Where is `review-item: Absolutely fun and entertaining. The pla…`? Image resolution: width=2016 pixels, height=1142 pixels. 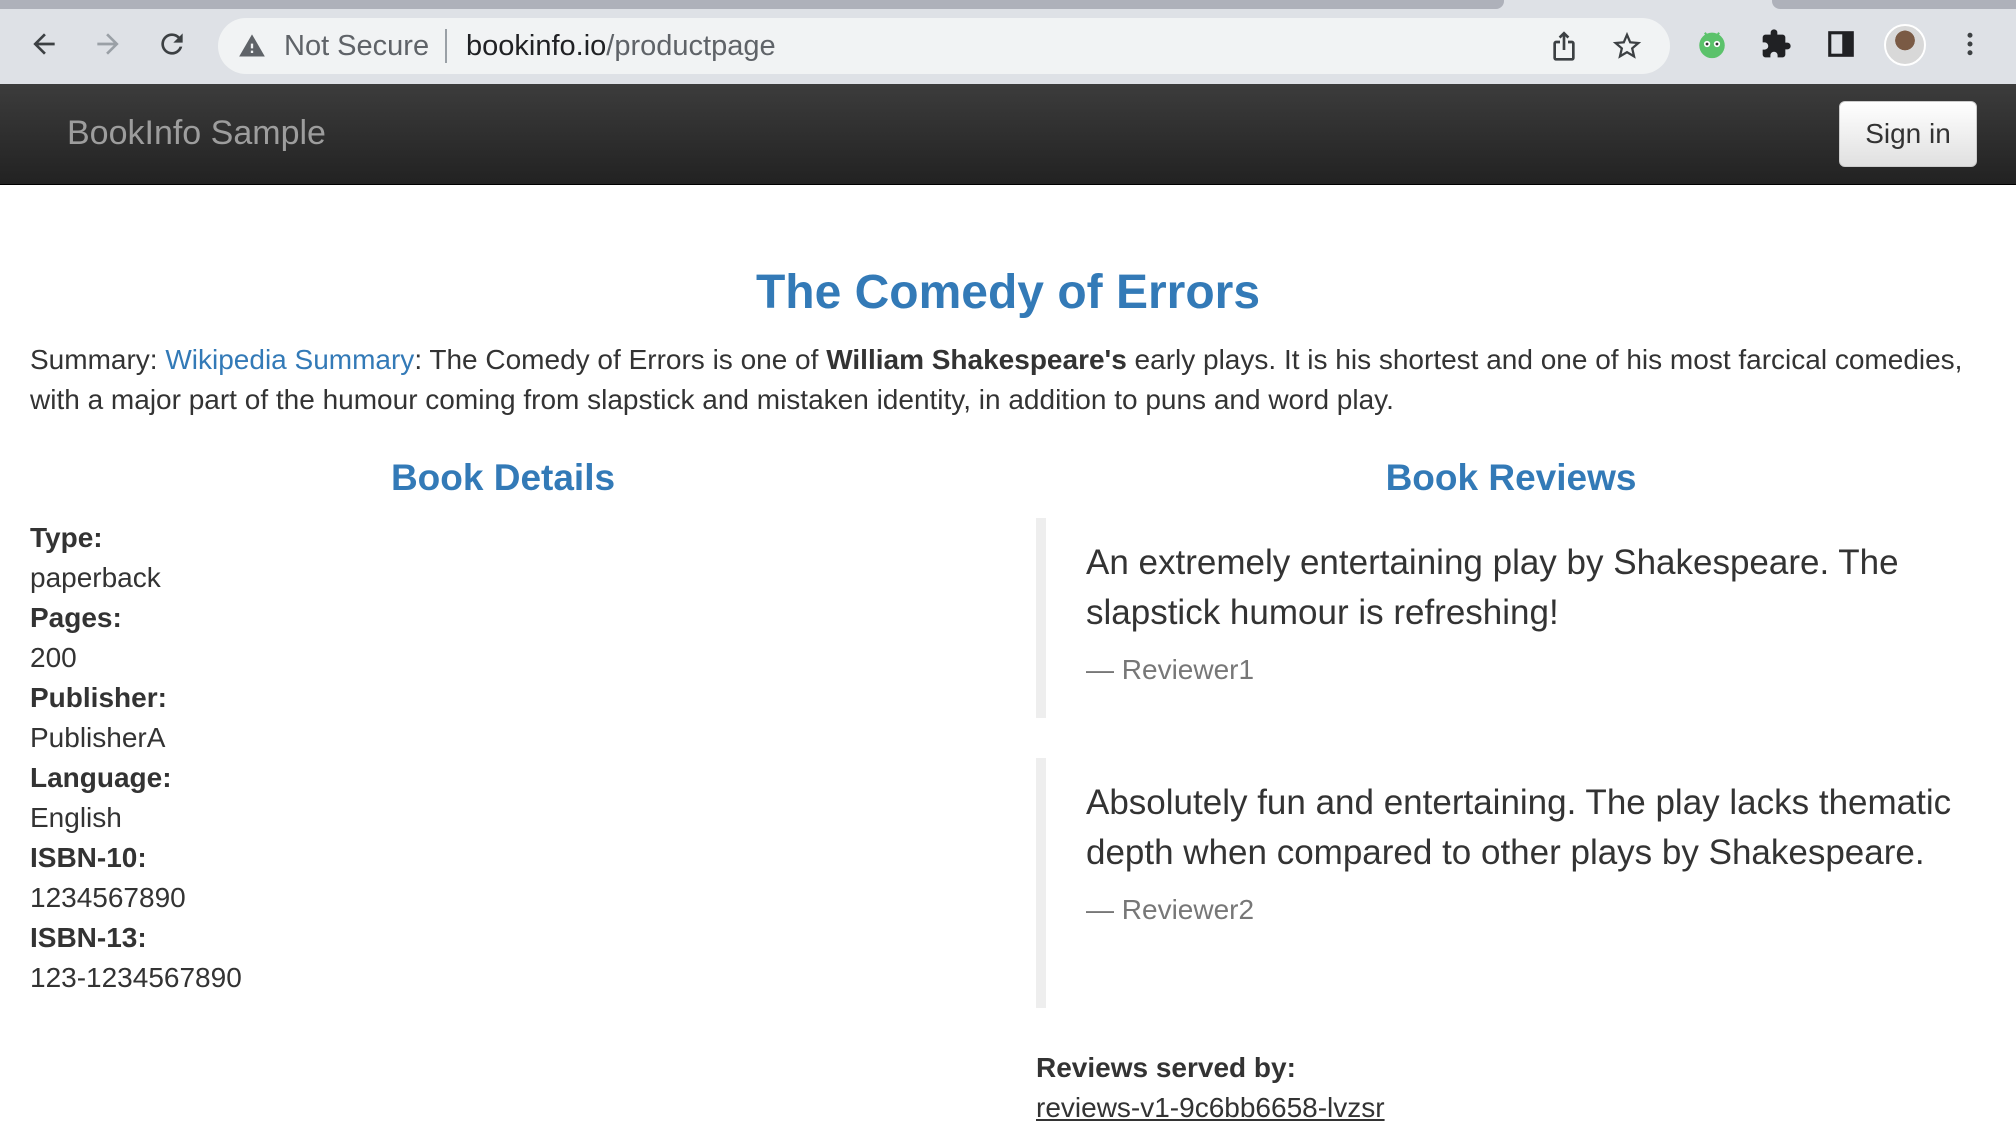 review-item: Absolutely fun and entertaining. The pla… is located at coordinates (1506, 883).